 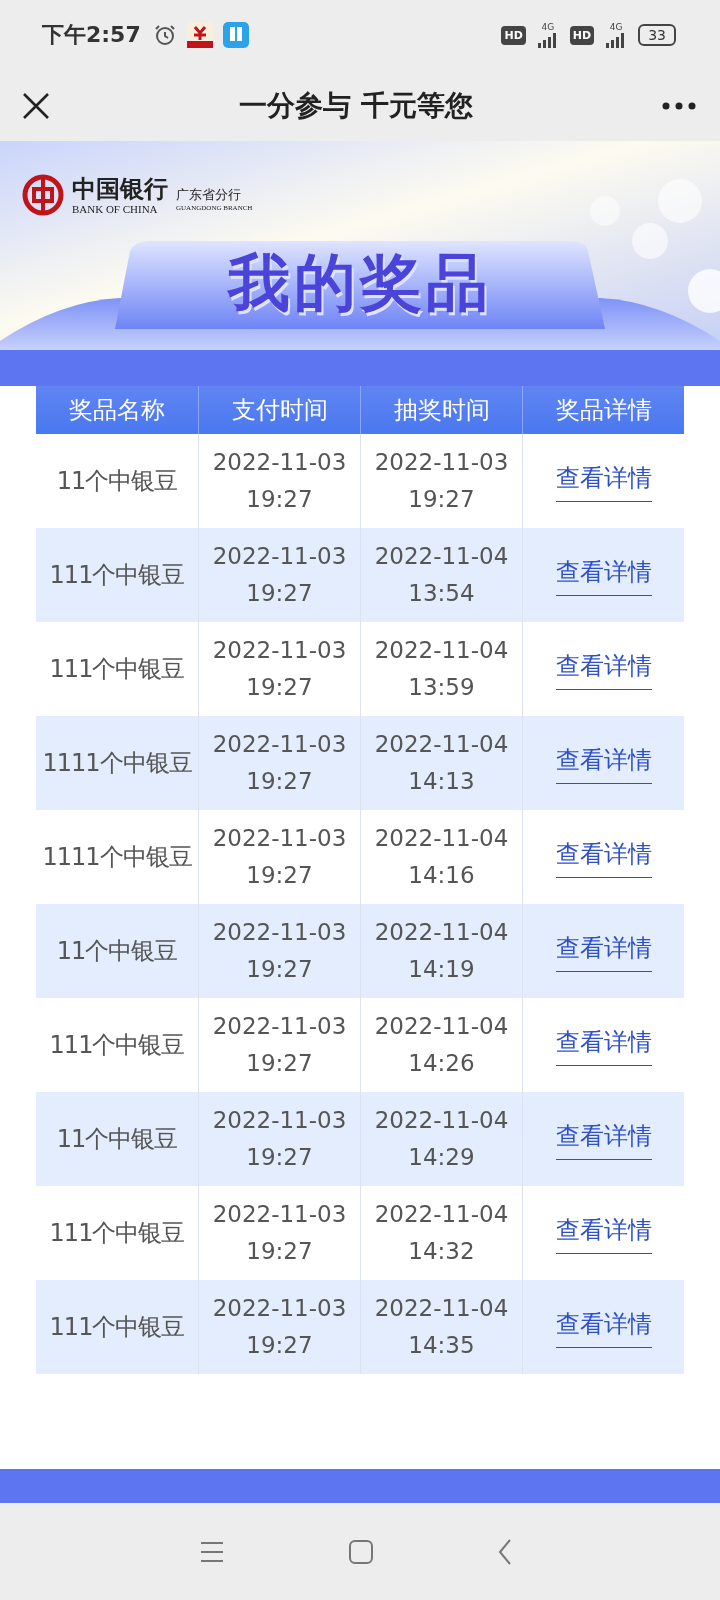 What do you see at coordinates (117, 410) in the screenshot?
I see `column-header: 奖品名称` at bounding box center [117, 410].